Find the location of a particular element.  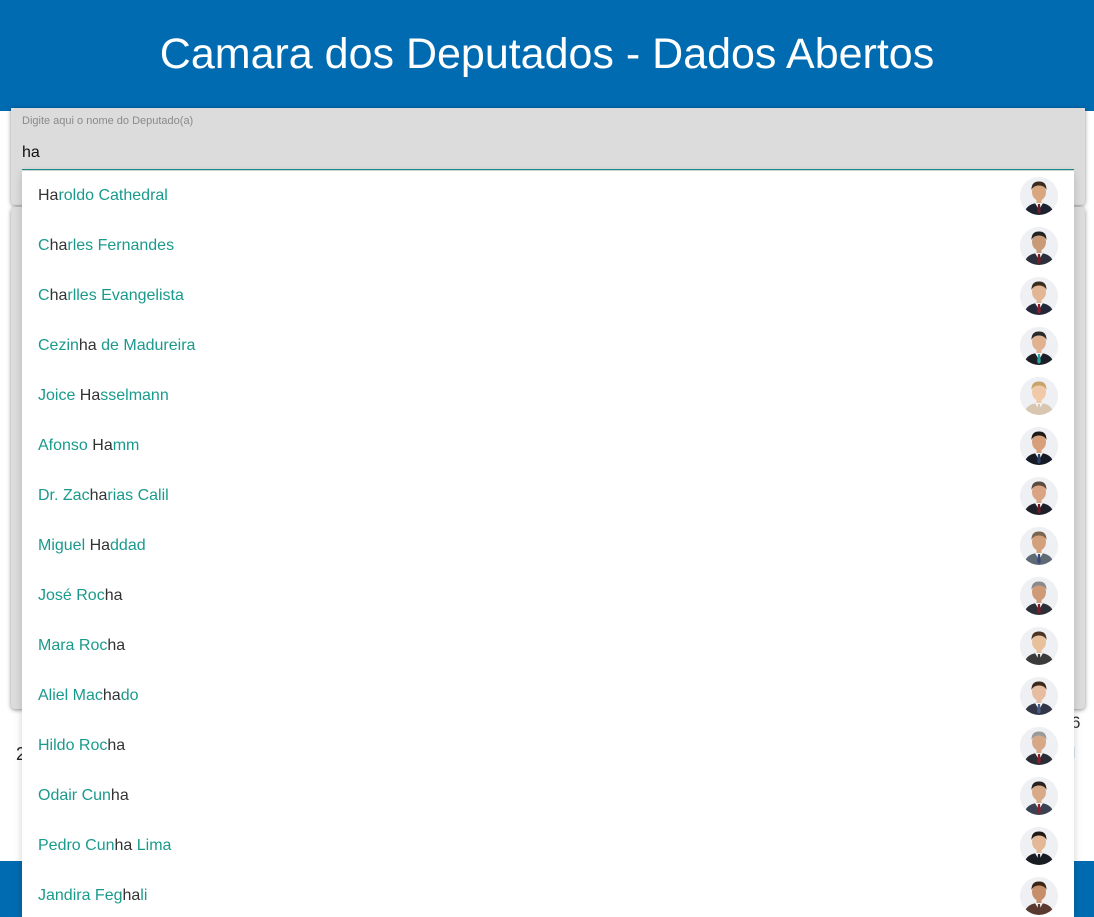

name-fragment: roldo Cathedral is located at coordinates (113, 195).